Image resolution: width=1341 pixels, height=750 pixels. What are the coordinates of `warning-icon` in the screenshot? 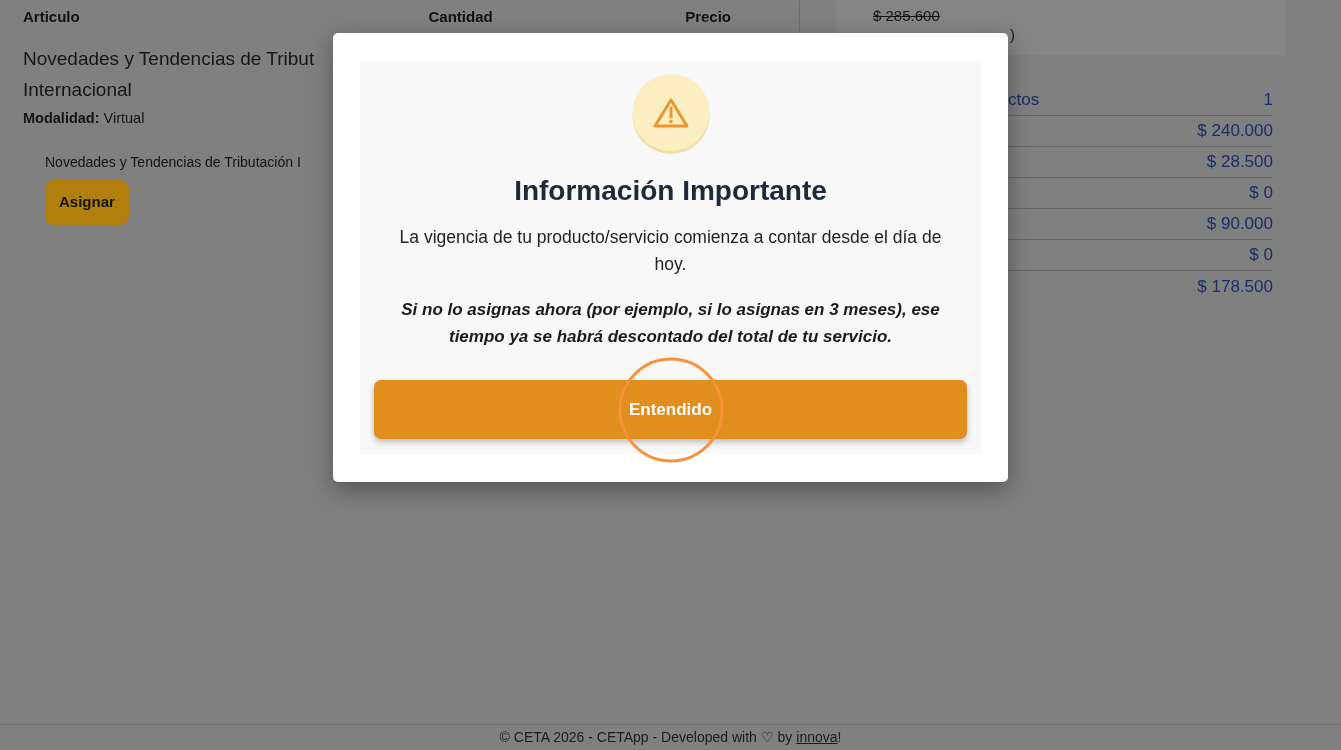 It's located at (670, 114).